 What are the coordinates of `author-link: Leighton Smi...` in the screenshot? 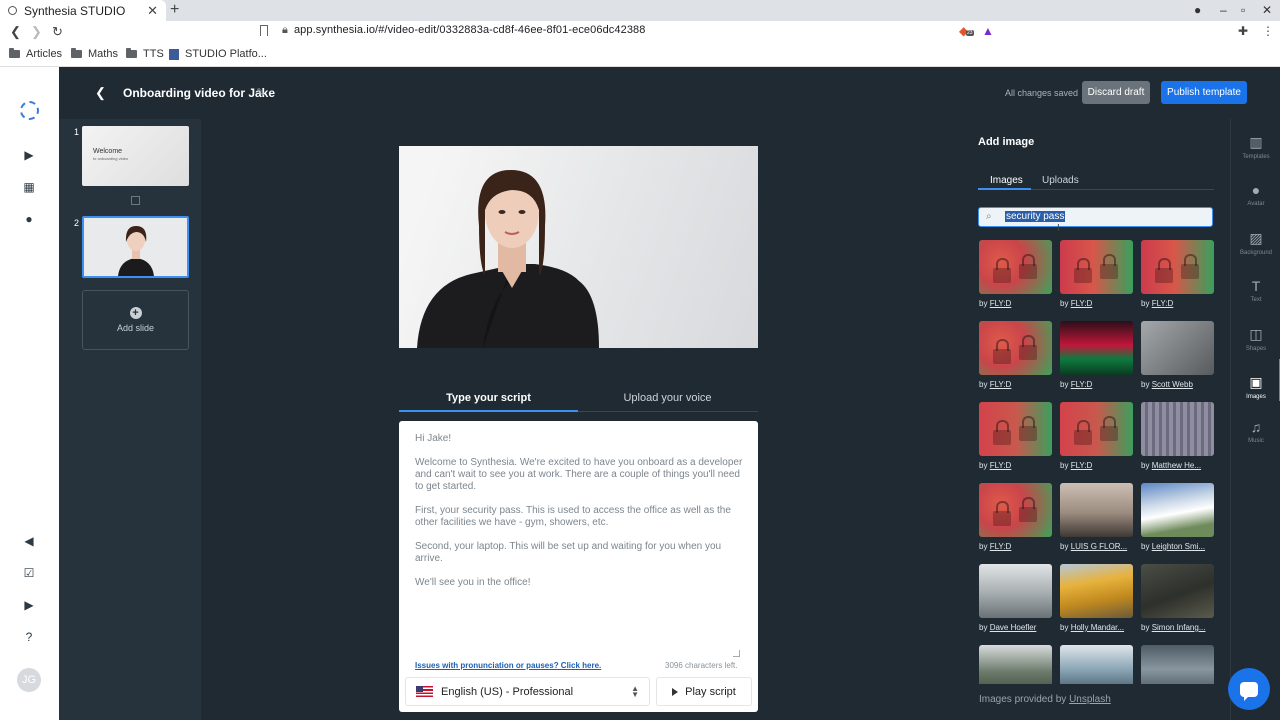 It's located at (1178, 546).